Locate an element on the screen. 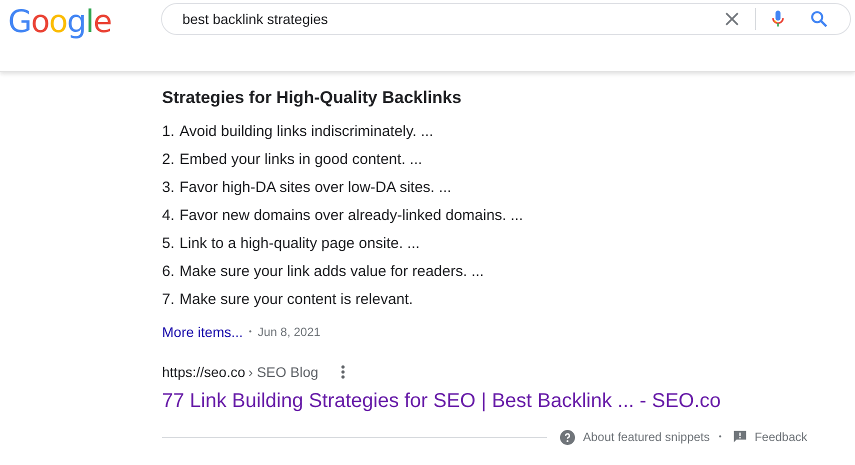  list-number: 6. is located at coordinates (168, 272).